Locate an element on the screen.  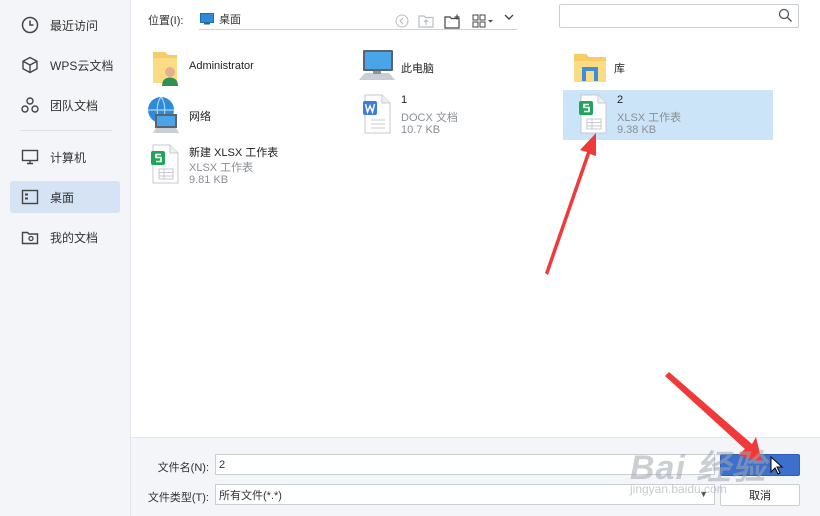
search-input is located at coordinates (669, 16).